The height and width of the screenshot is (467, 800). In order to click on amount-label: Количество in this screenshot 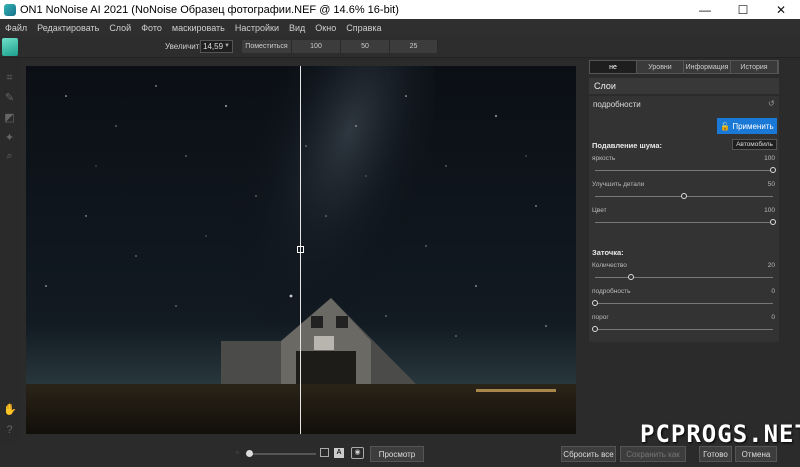, I will do `click(609, 265)`.